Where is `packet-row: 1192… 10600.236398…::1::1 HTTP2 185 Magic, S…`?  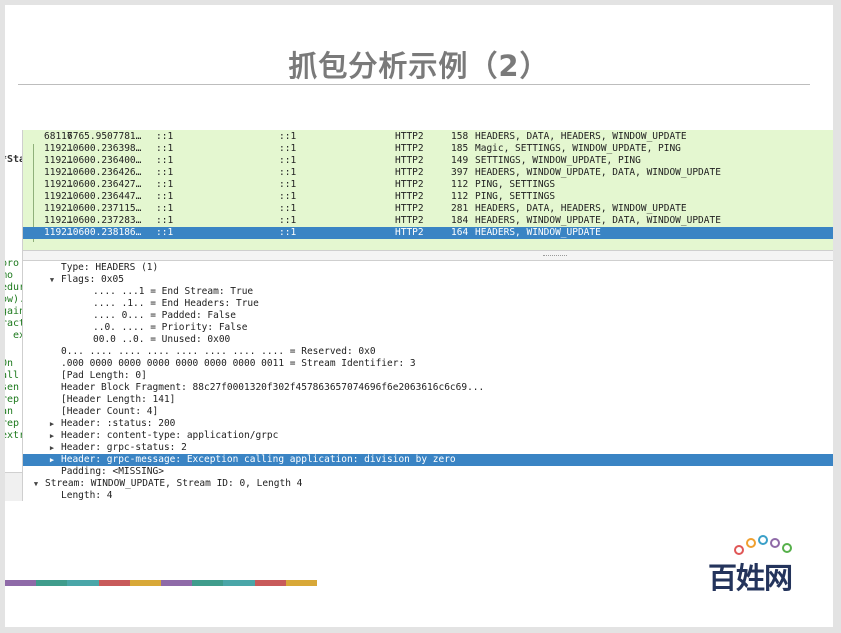
packet-row: 1192… 10600.236398…::1::1 HTTP2 185 Magic, S… is located at coordinates (428, 149).